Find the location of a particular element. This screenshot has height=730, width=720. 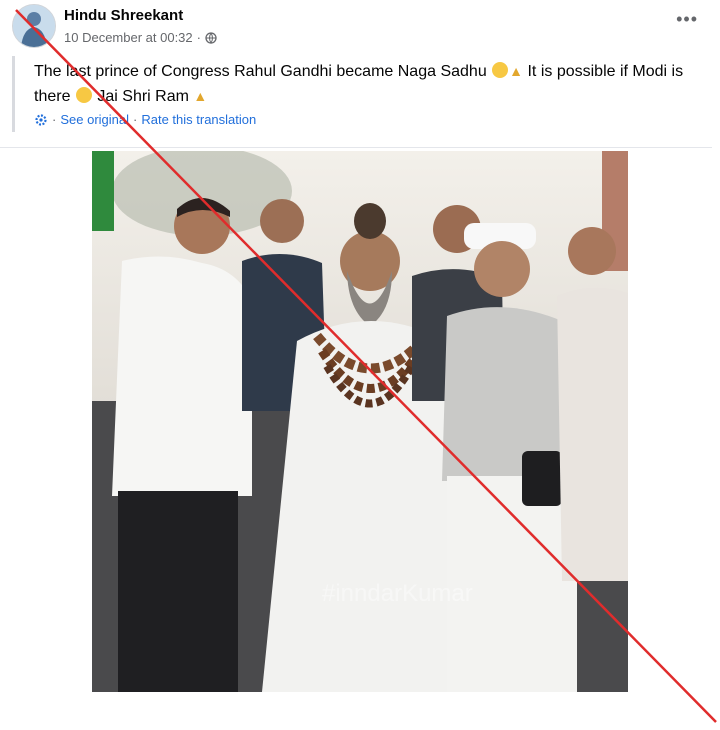

see-original-link: See original is located at coordinates (94, 119).